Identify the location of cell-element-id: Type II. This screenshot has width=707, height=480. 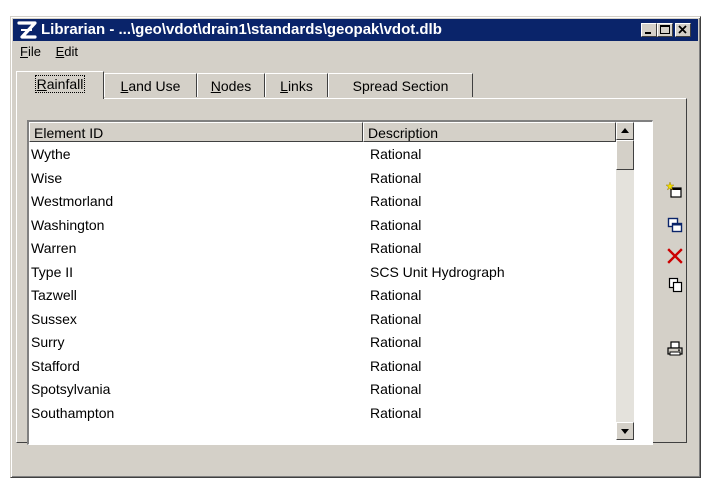
(52, 271).